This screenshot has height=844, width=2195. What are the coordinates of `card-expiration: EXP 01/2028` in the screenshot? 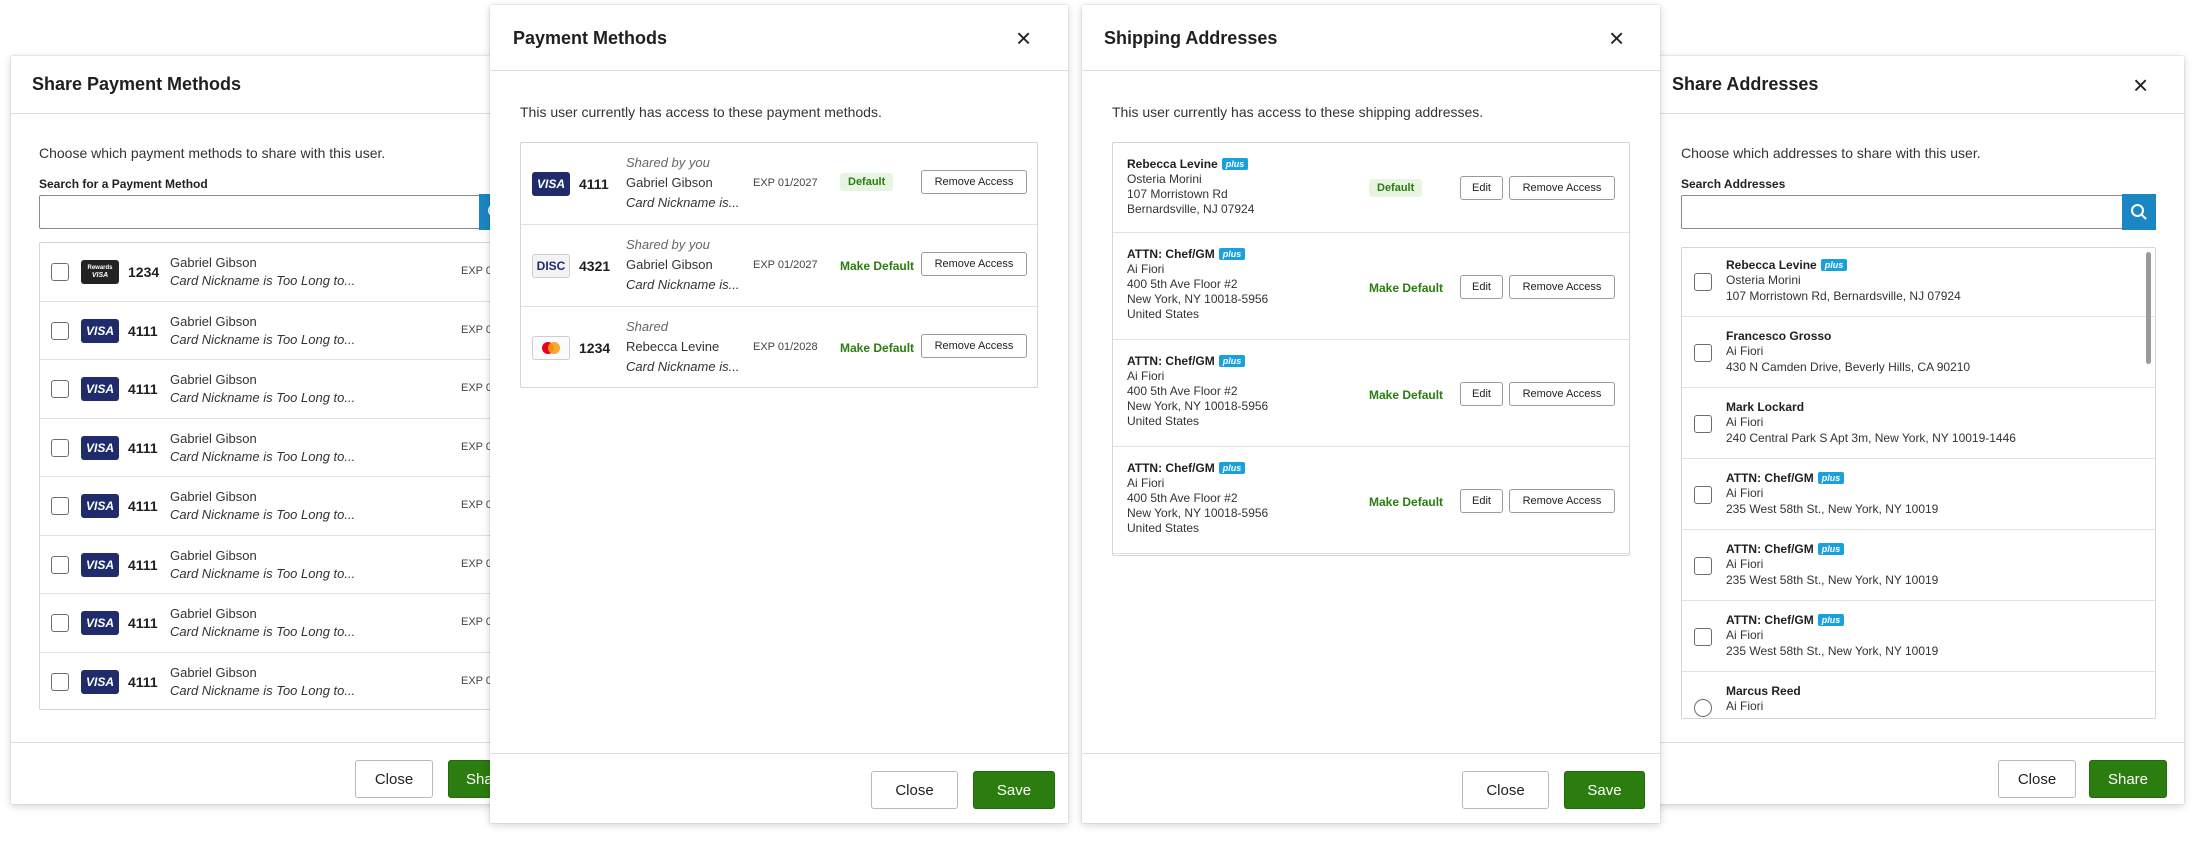 It's located at (785, 347).